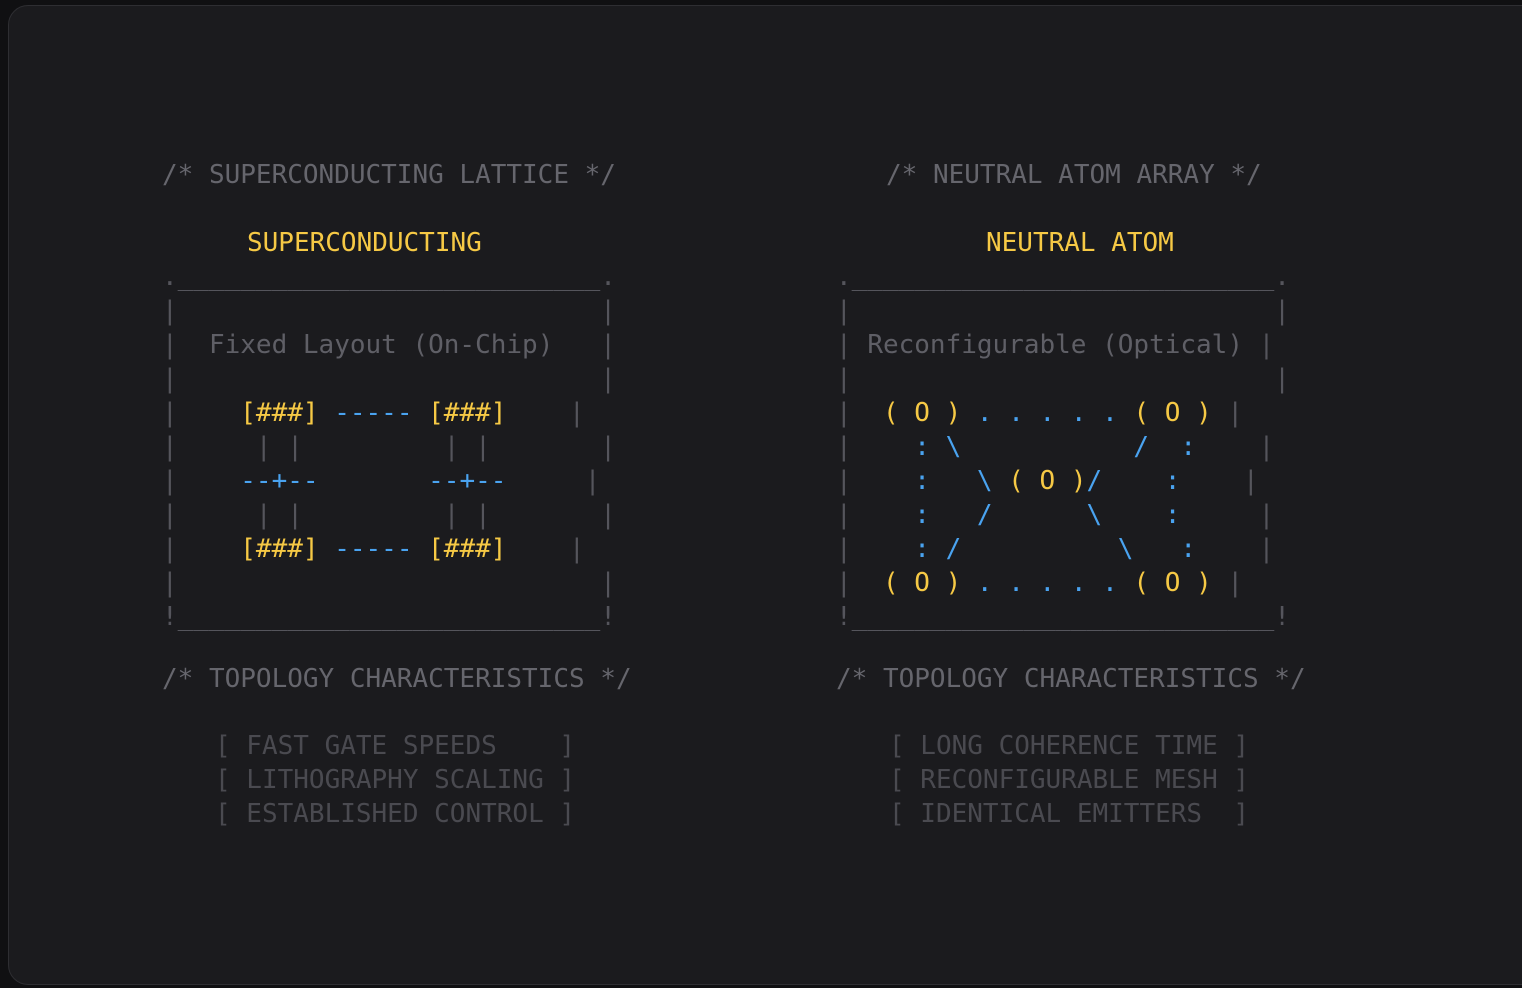 The image size is (1522, 988). What do you see at coordinates (1071, 679) in the screenshot?
I see `neutral-atom-topology-comment: /* TOPOLOGY CHARACTERISTICS */` at bounding box center [1071, 679].